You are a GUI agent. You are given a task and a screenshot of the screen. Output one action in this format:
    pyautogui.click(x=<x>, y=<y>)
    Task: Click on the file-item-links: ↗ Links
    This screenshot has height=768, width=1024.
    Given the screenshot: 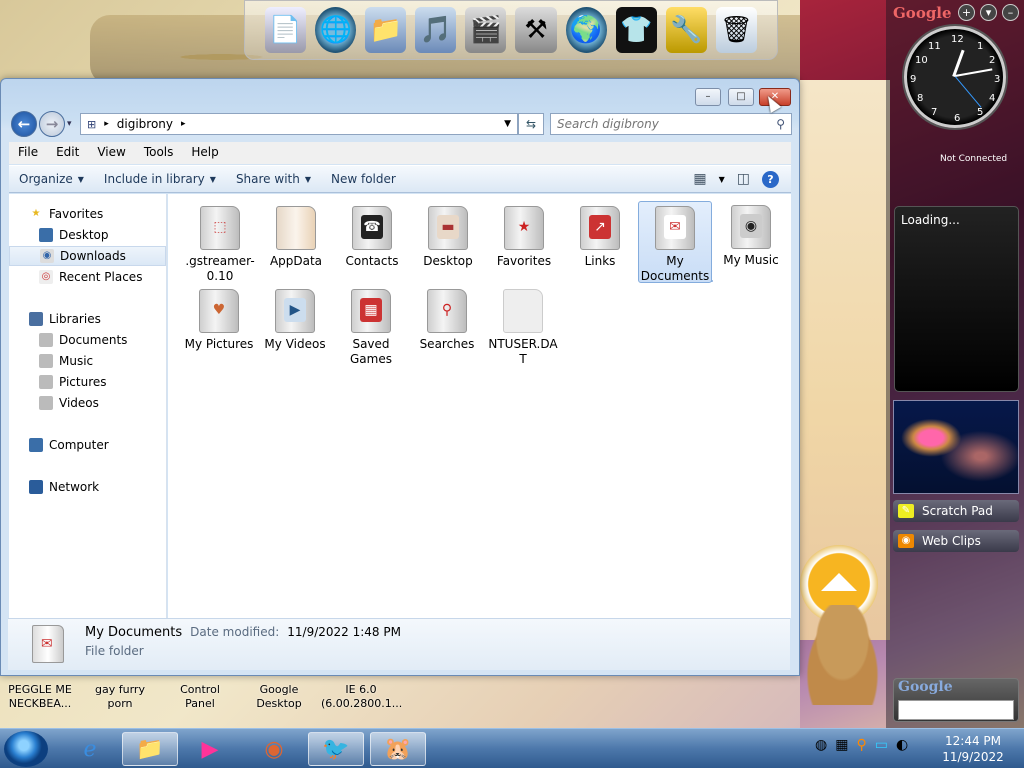 What is the action you would take?
    pyautogui.click(x=600, y=235)
    